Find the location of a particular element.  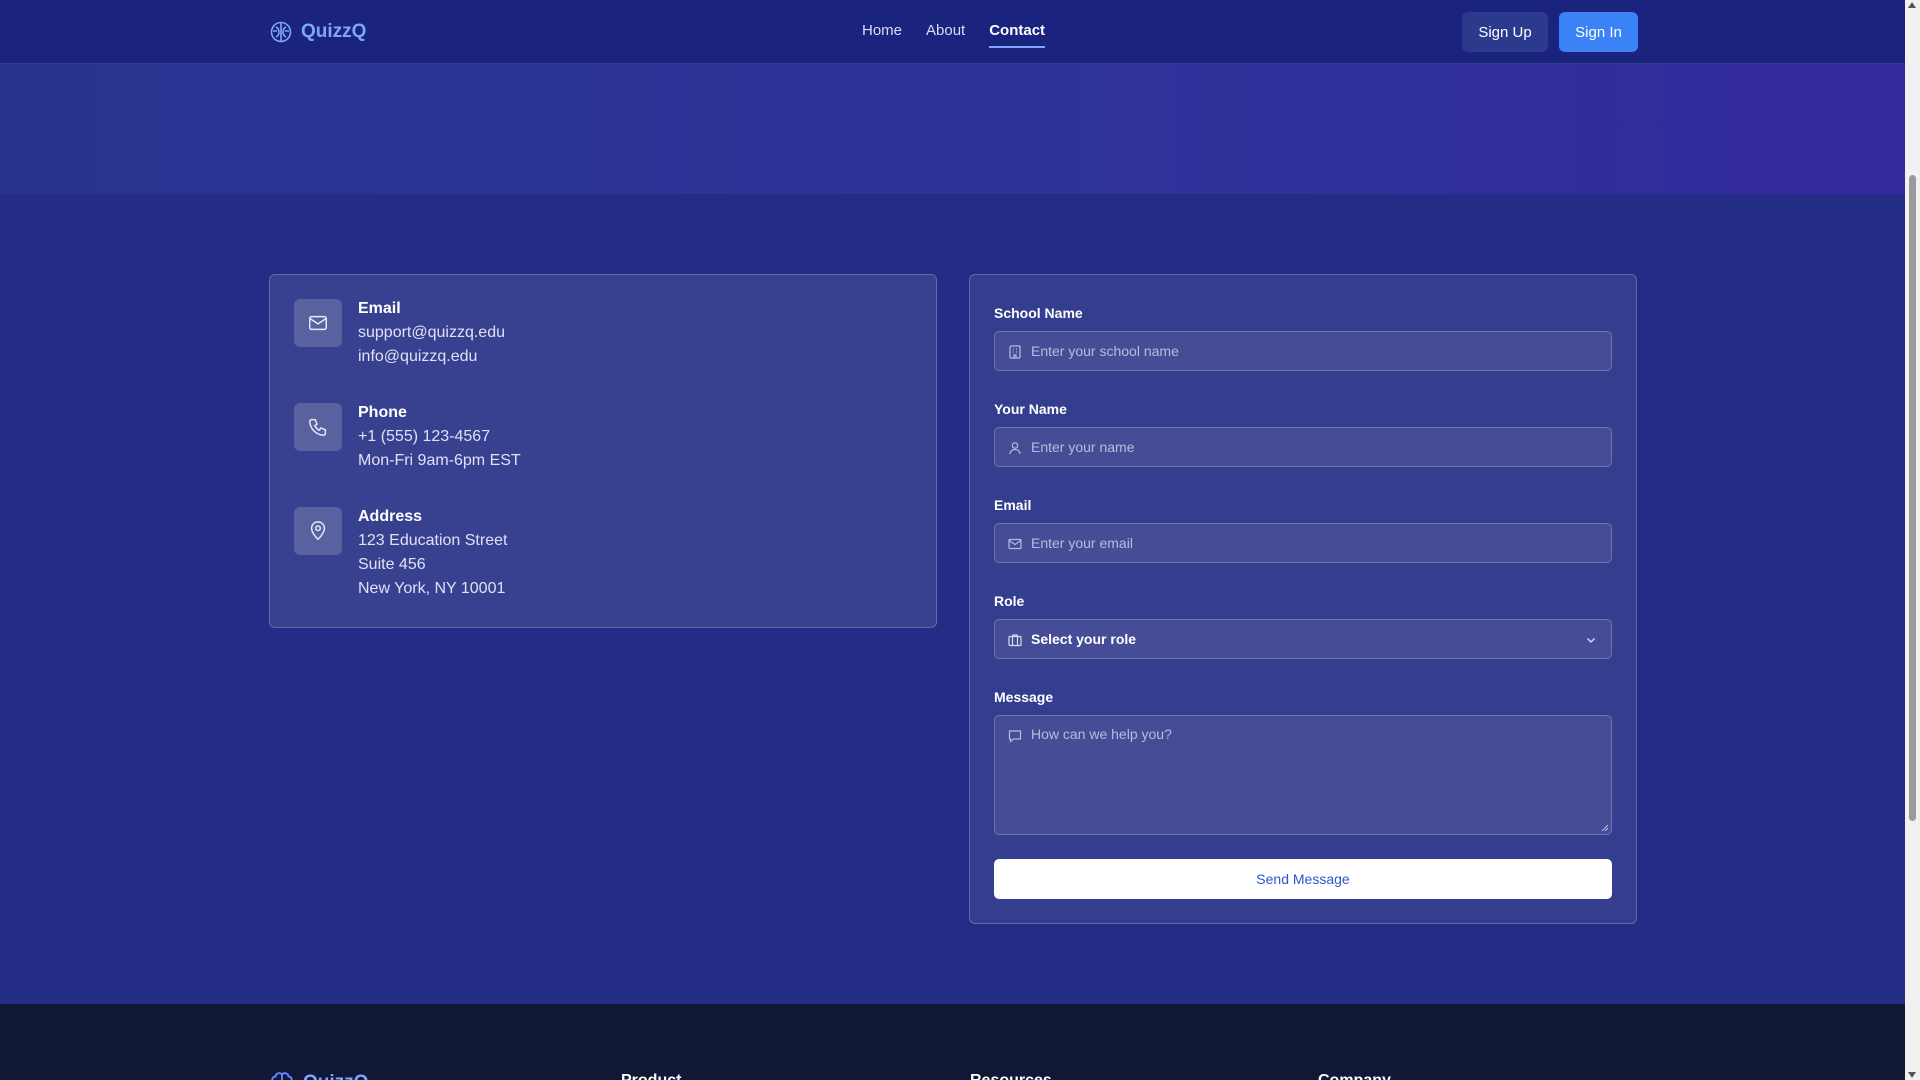

message-icon is located at coordinates (1015, 736).